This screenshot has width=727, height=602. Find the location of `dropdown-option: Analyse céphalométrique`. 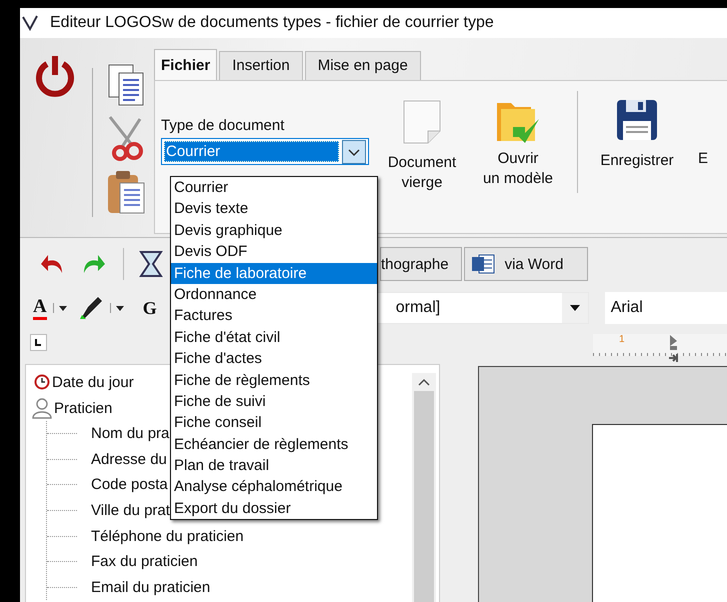

dropdown-option: Analyse céphalométrique is located at coordinates (274, 487).